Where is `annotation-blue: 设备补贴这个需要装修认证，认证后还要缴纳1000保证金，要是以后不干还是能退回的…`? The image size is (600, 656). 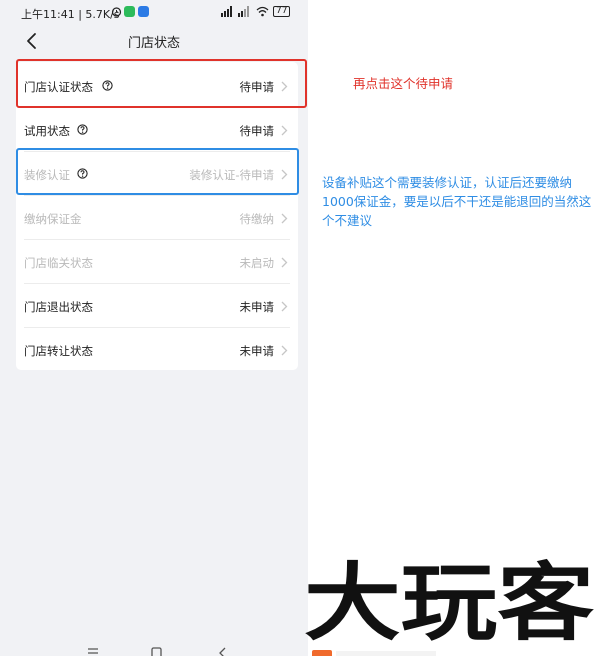 annotation-blue: 设备补贴这个需要装修认证，认证后还要缴纳1000保证金，要是以后不干还是能退回的… is located at coordinates (457, 201).